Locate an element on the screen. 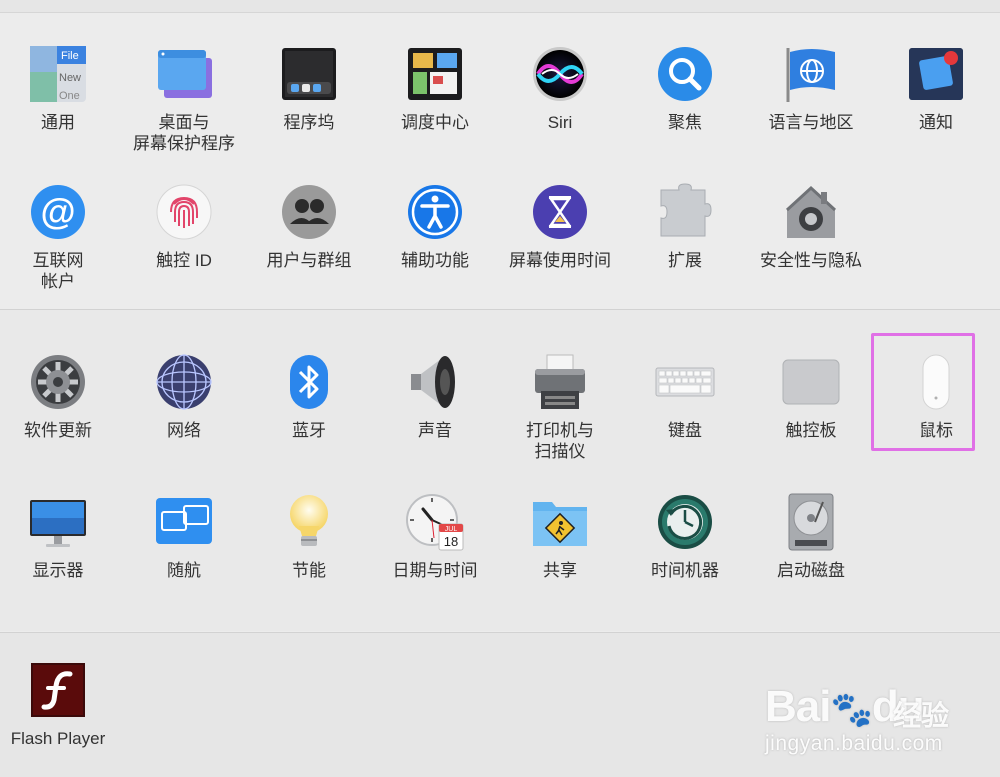  language-region-icon is located at coordinates (811, 74).